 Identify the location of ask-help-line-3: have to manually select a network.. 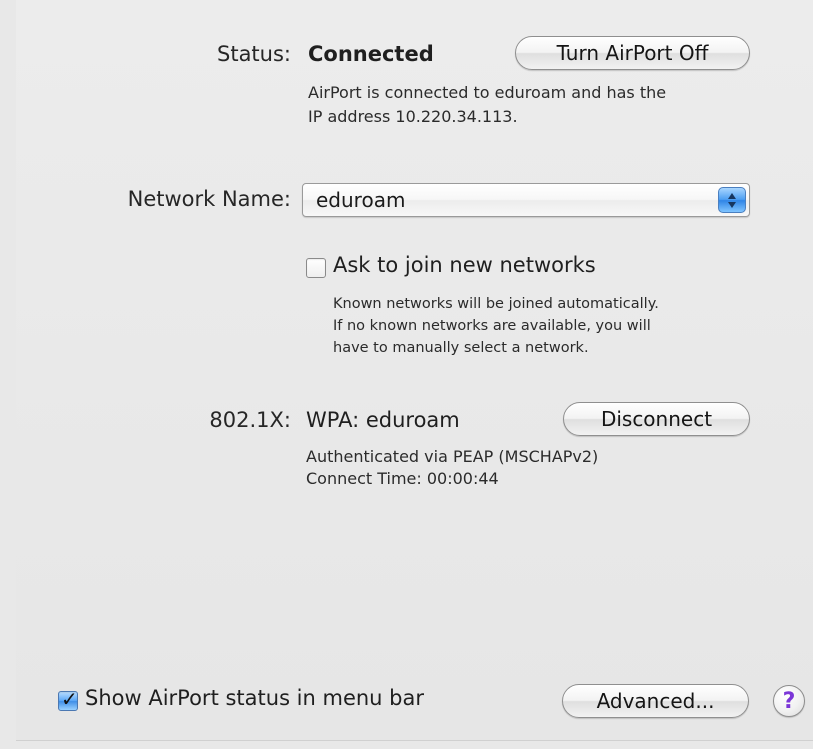
(461, 348).